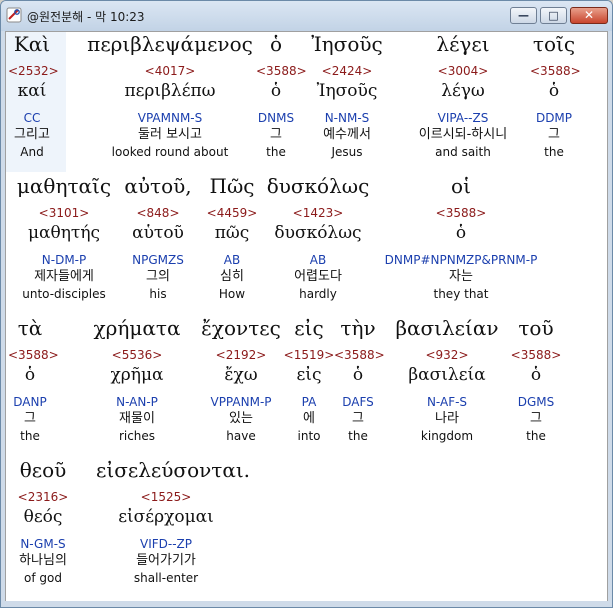  I want to click on korean-gloss: 자는, so click(461, 276).